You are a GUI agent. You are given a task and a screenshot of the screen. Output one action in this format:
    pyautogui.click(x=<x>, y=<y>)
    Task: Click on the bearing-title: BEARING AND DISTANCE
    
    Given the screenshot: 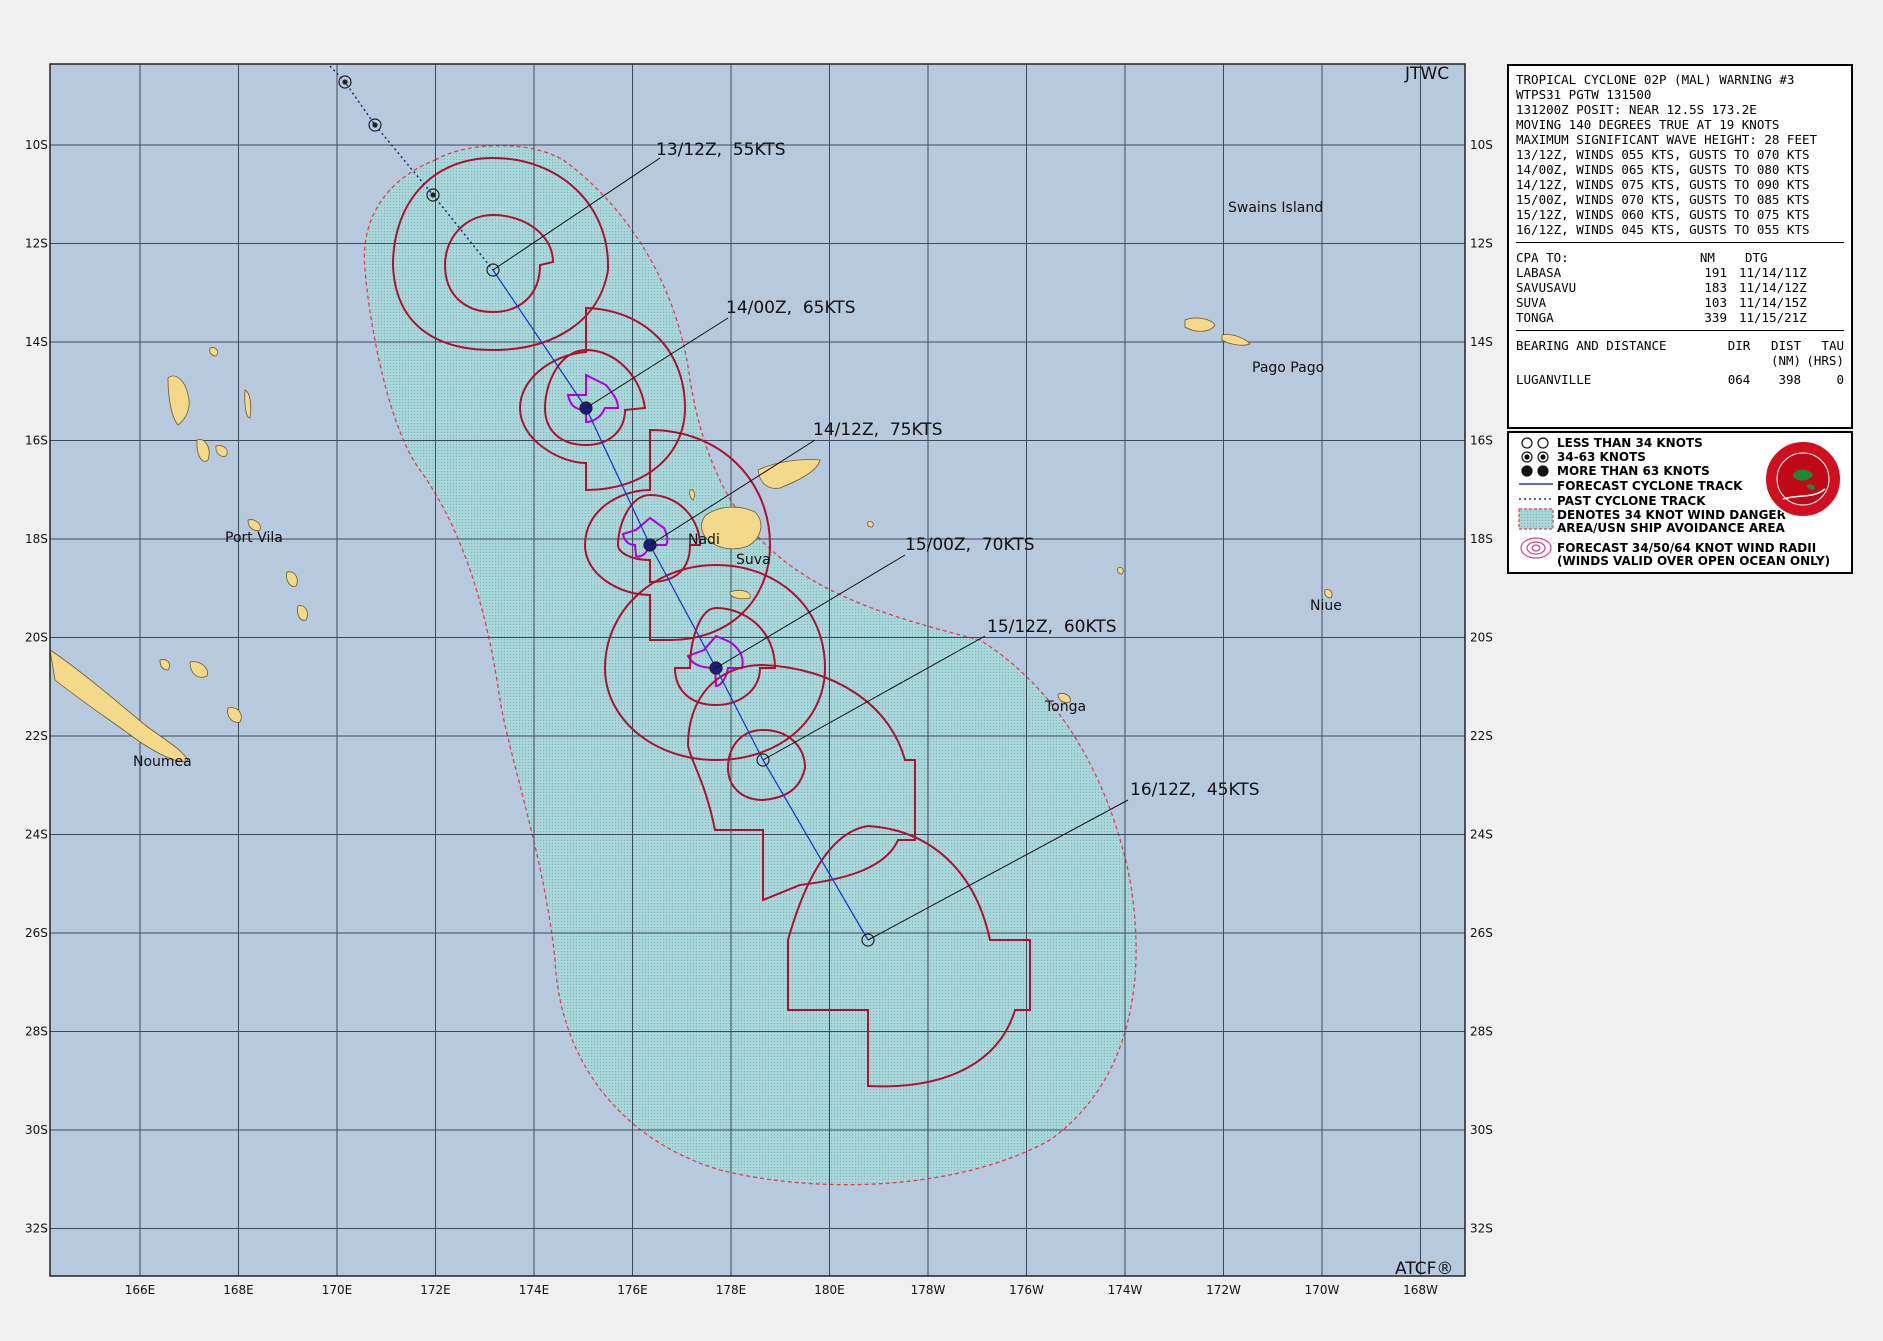 What is the action you would take?
    pyautogui.click(x=1591, y=345)
    